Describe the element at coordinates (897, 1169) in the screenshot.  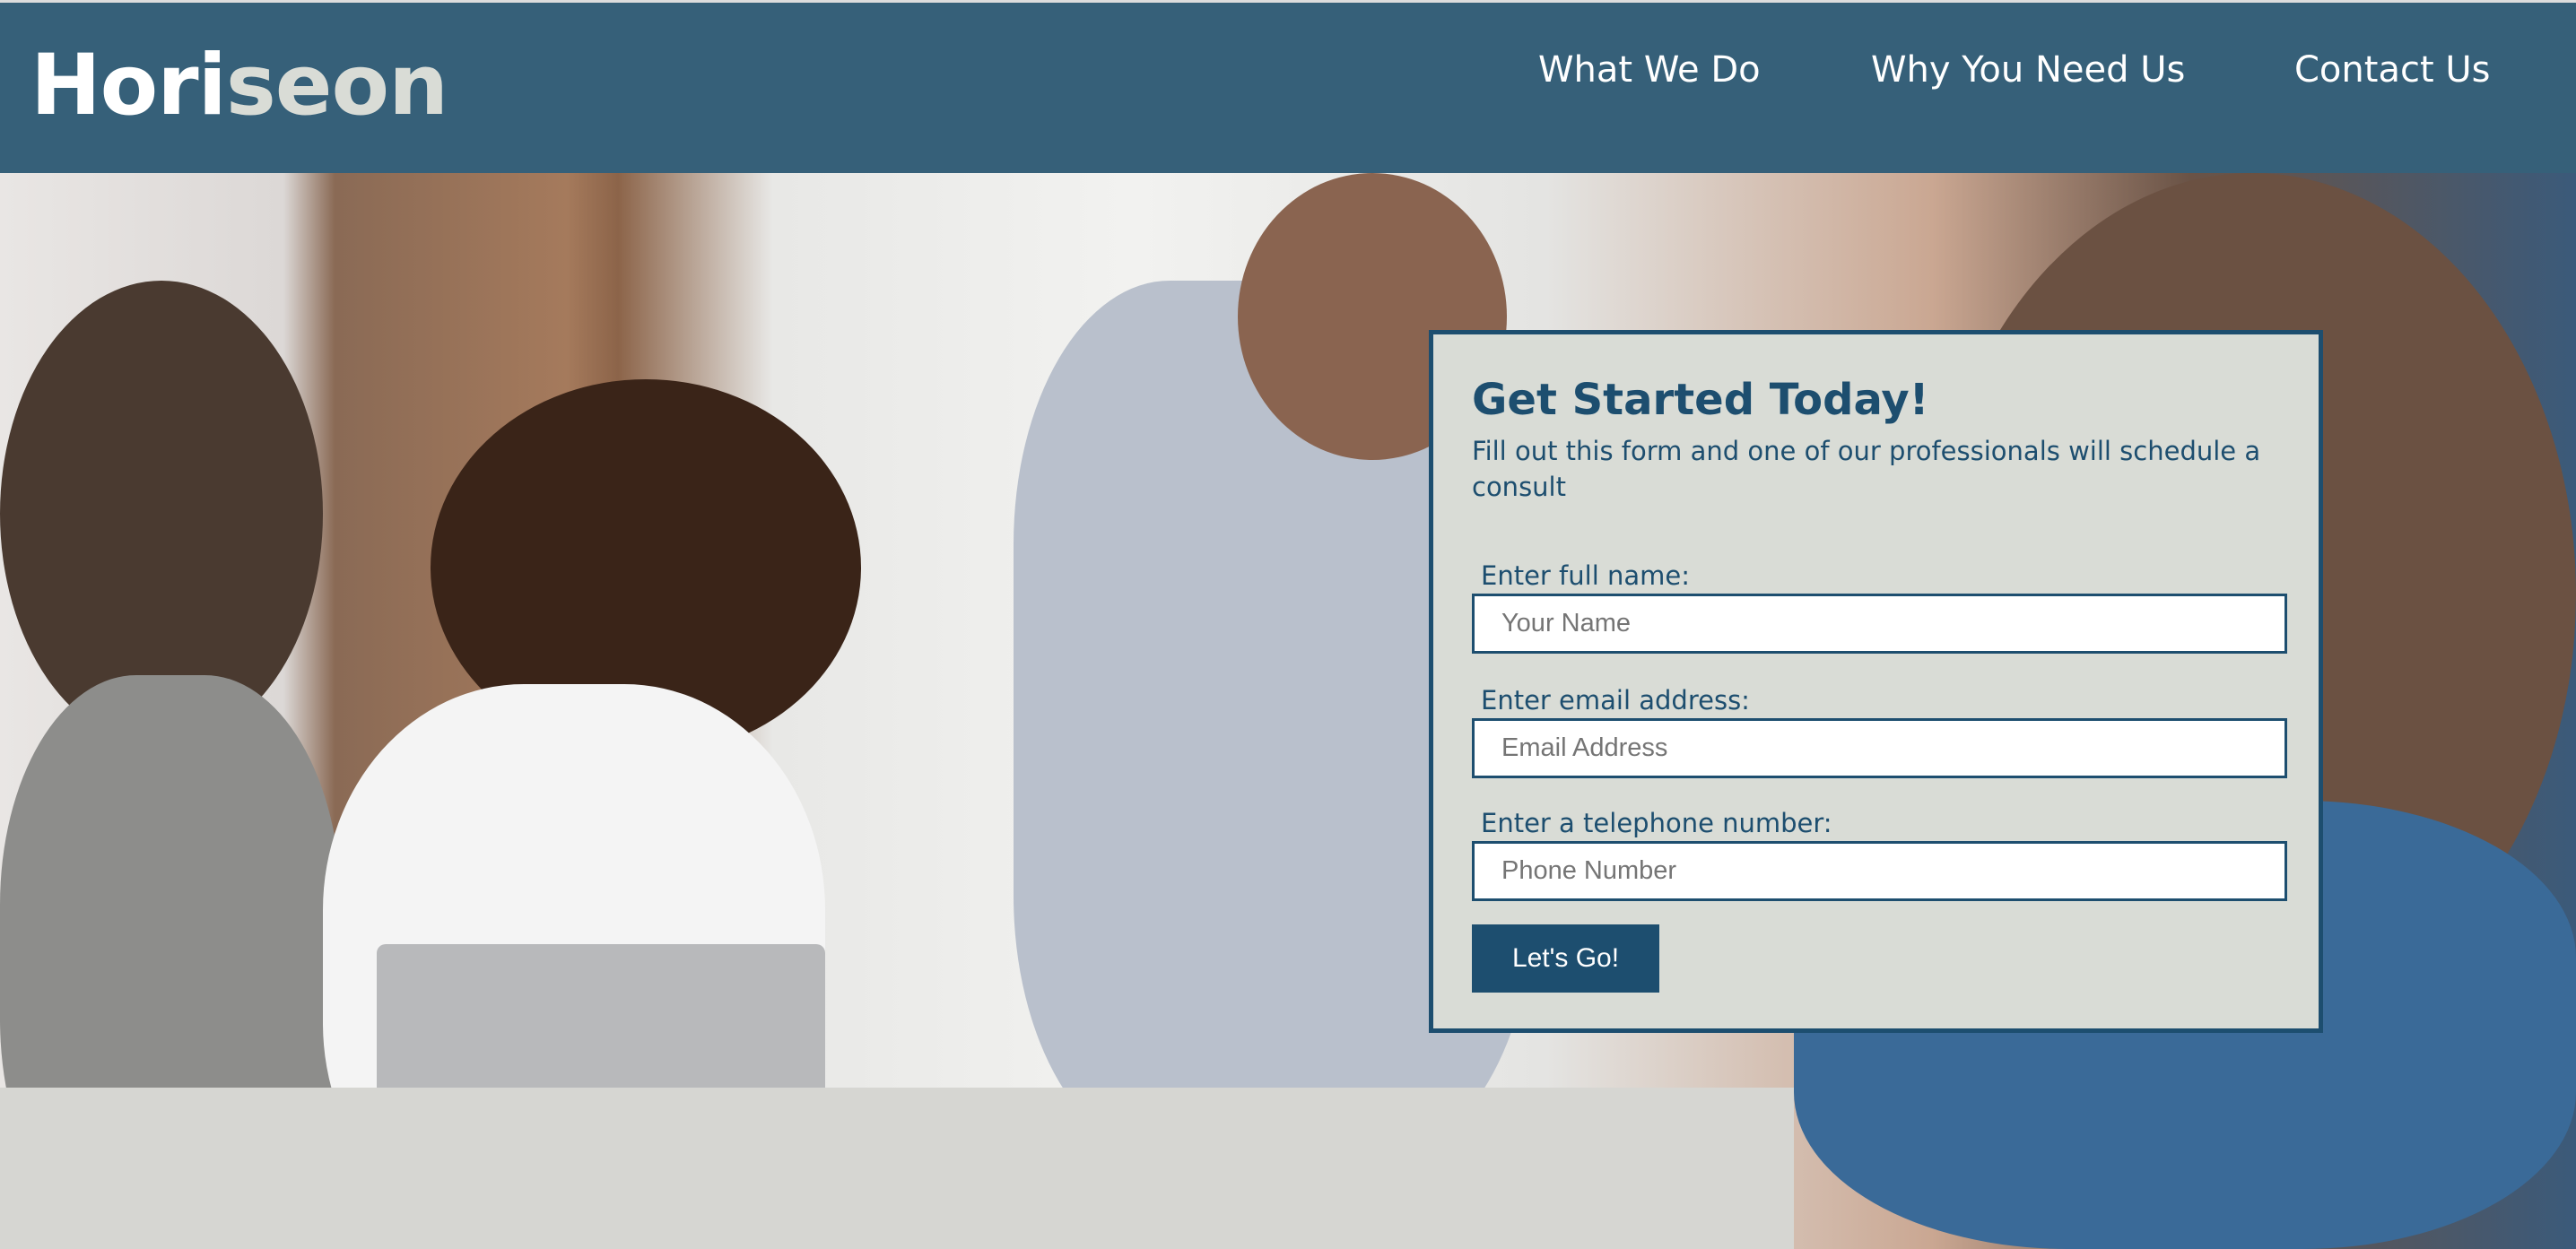
I see `table` at that location.